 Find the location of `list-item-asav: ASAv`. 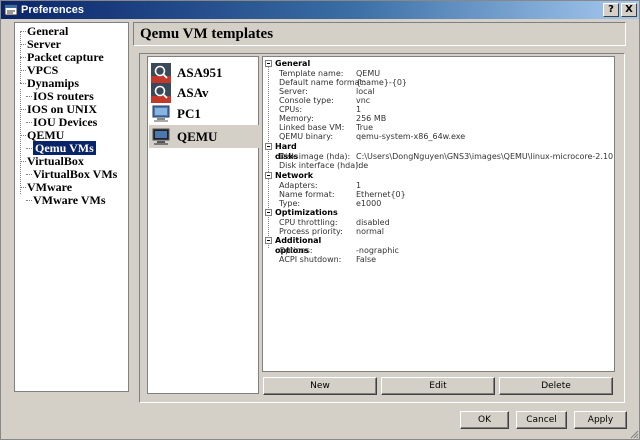

list-item-asav: ASAv is located at coordinates (204, 92).